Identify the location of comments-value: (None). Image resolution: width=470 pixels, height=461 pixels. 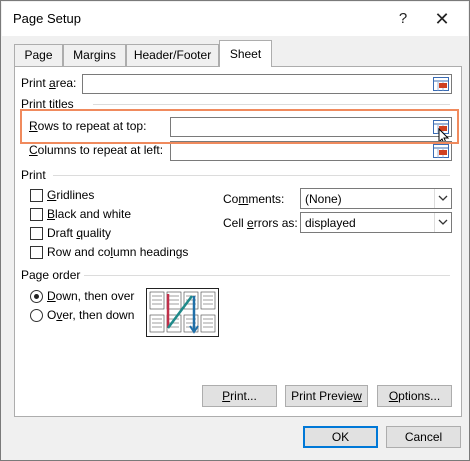
(323, 199).